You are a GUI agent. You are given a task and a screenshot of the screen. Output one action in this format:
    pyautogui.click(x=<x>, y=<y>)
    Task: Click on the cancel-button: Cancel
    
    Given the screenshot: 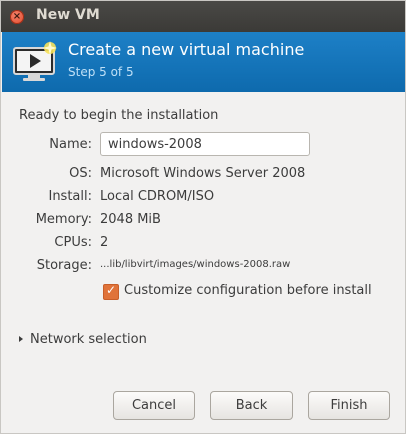 What is the action you would take?
    pyautogui.click(x=154, y=405)
    